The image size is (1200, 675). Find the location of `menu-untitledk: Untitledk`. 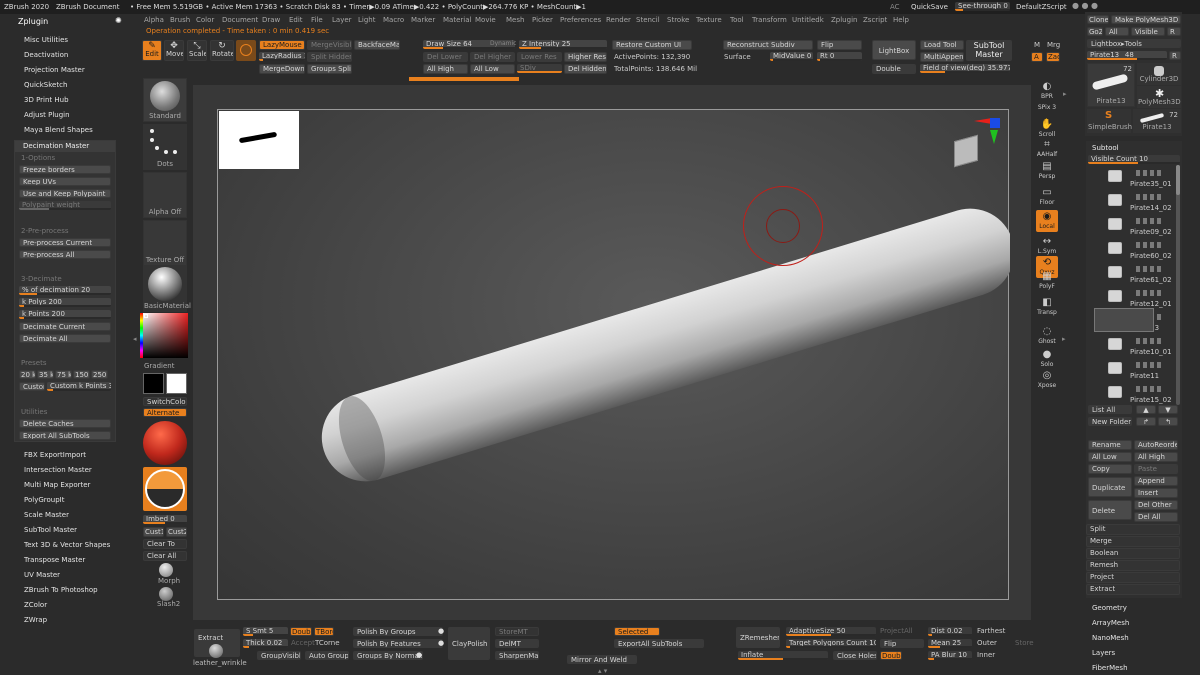

menu-untitledk: Untitledk is located at coordinates (808, 20).